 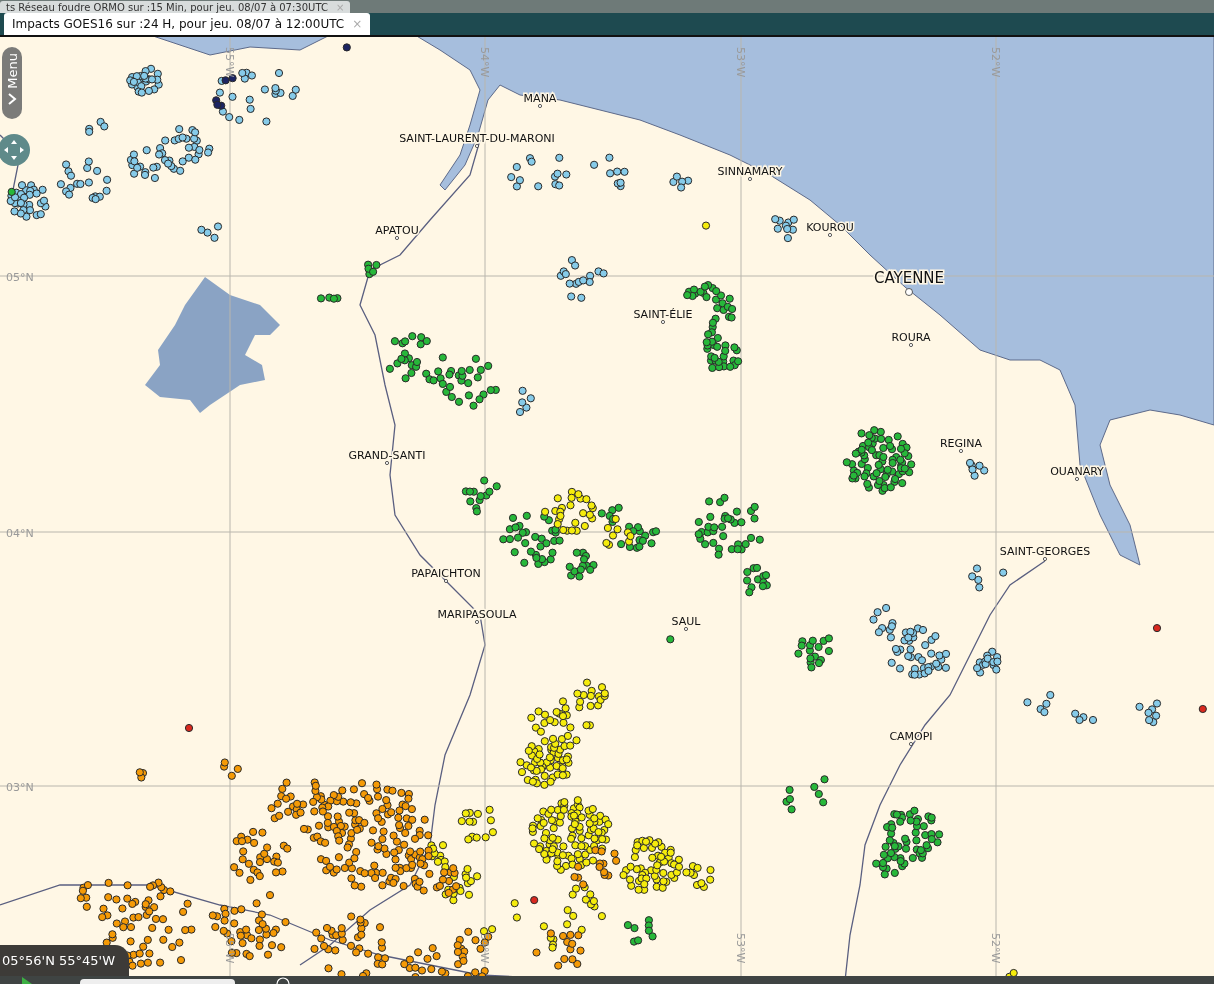 I want to click on menu-button: Menu, so click(x=12, y=83).